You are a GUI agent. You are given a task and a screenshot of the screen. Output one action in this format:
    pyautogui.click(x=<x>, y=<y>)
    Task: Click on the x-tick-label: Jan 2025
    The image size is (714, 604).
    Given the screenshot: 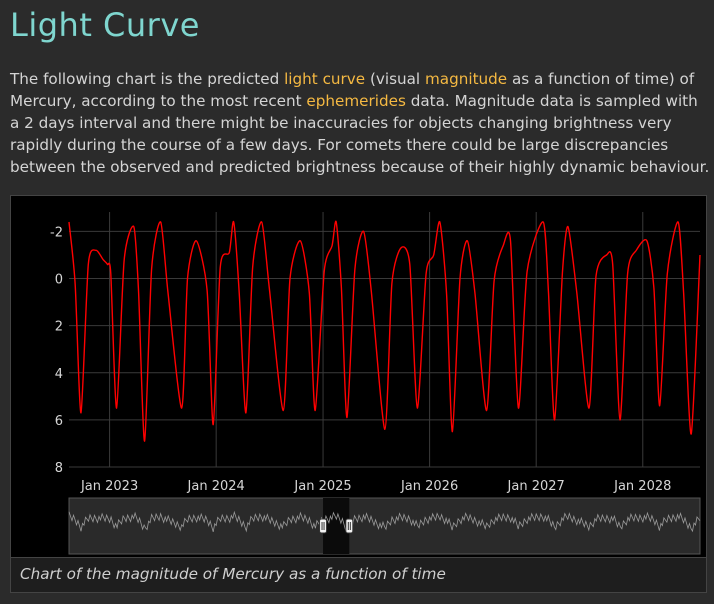 What is the action you would take?
    pyautogui.click(x=322, y=486)
    